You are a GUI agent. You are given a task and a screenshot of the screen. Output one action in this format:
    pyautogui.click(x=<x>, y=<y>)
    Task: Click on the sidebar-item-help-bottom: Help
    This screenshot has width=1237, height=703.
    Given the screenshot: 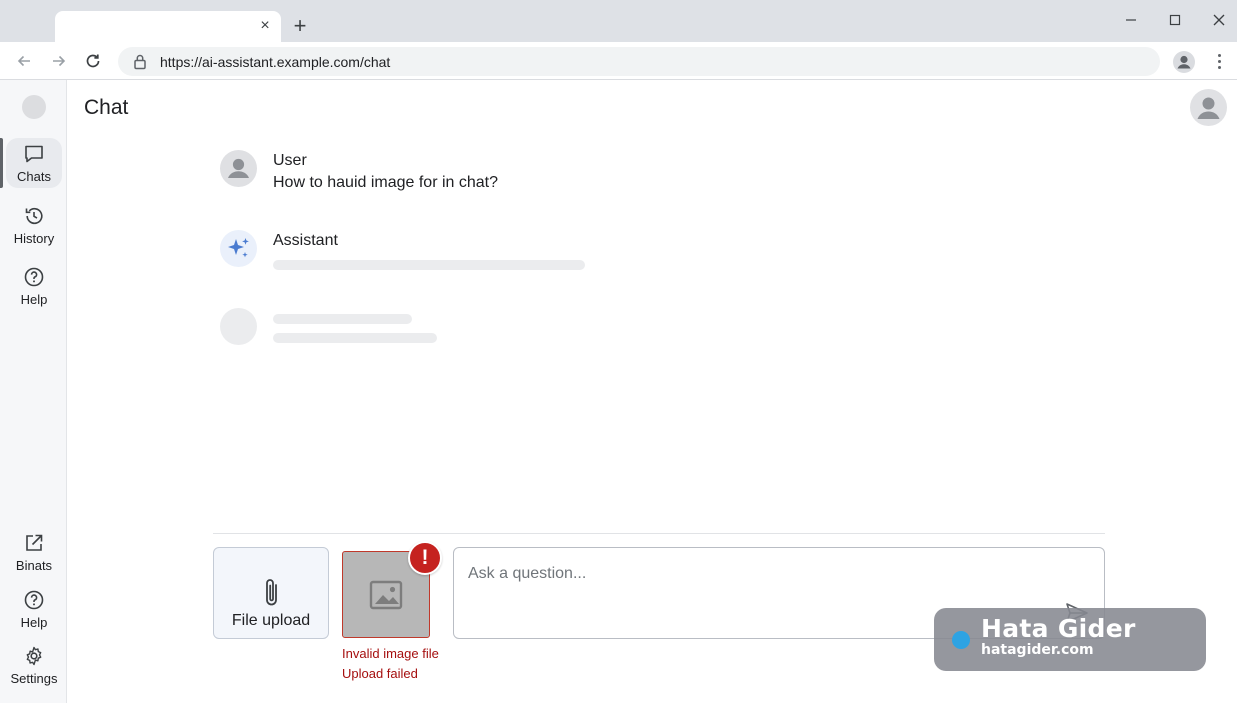 What is the action you would take?
    pyautogui.click(x=34, y=609)
    